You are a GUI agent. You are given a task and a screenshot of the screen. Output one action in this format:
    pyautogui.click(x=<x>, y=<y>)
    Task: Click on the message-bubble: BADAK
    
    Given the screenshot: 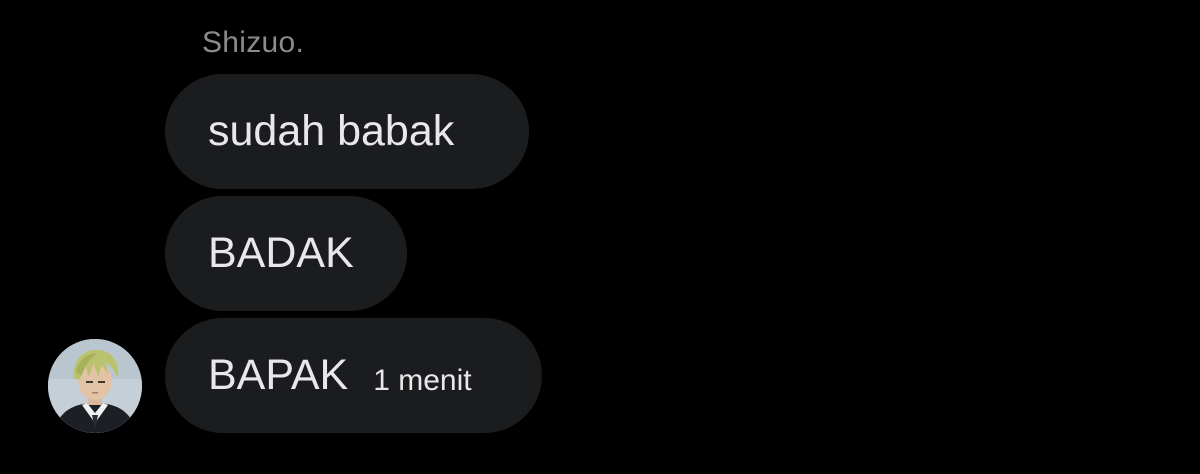 What is the action you would take?
    pyautogui.click(x=286, y=253)
    